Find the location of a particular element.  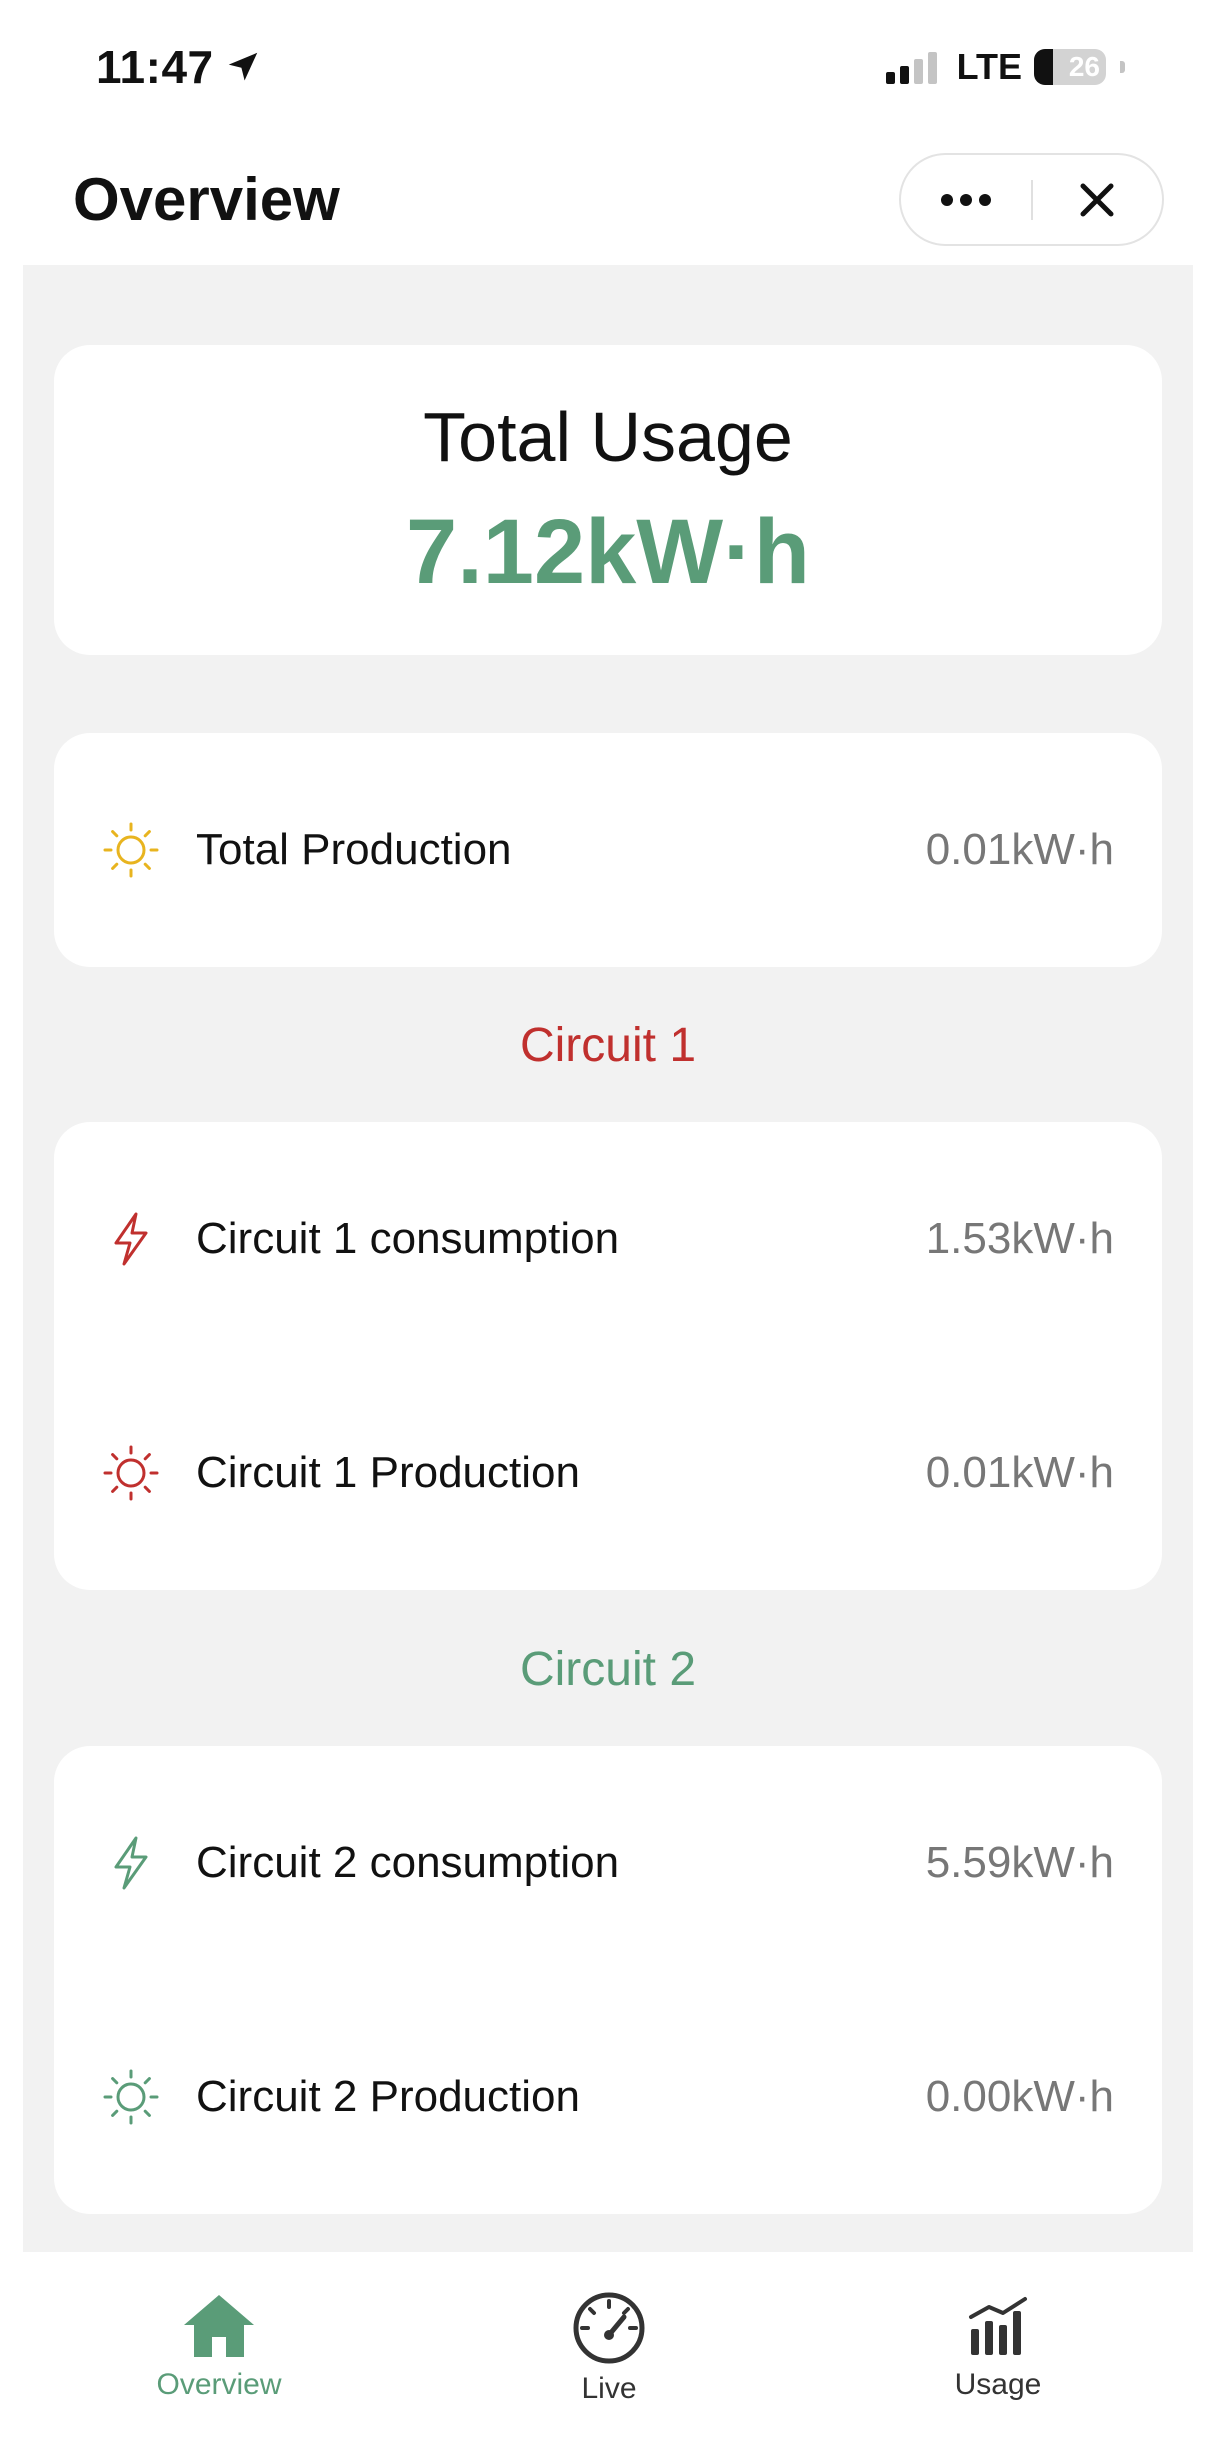

circuit2-production-label: Circuit 2 Production is located at coordinates (388, 2096).